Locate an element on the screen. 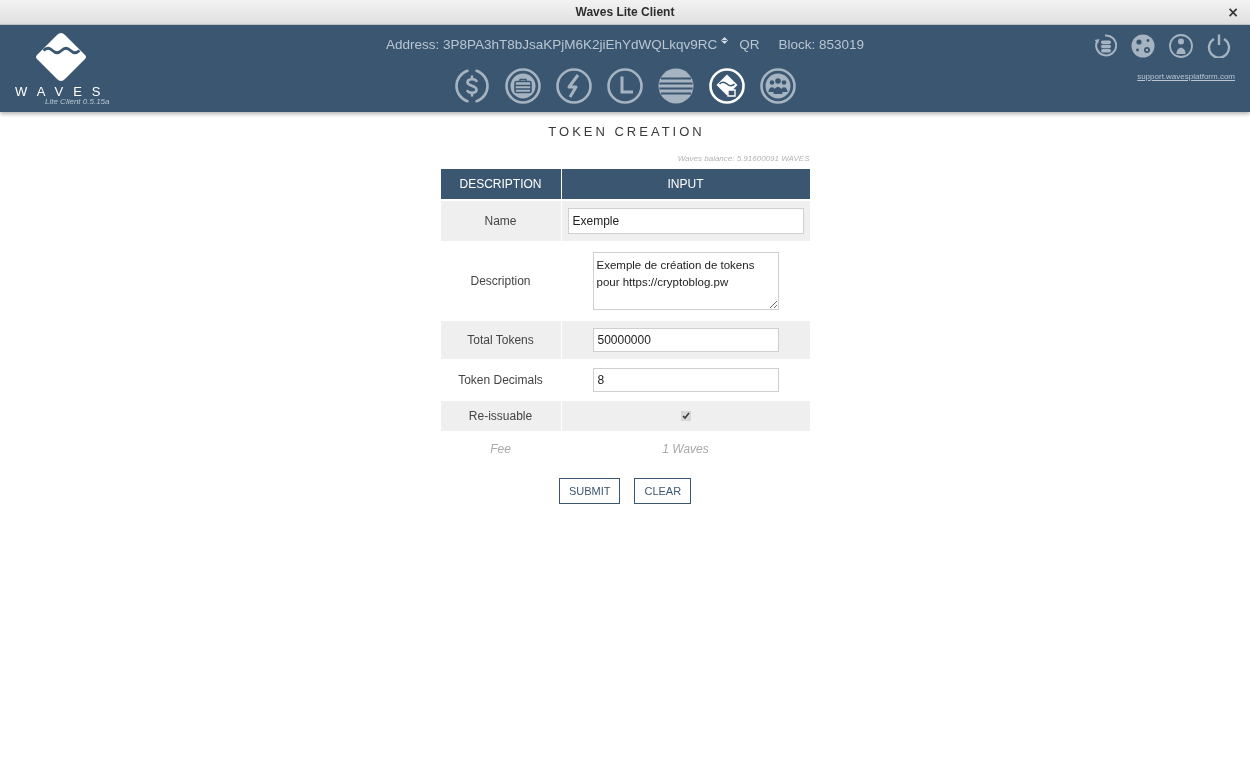 The image size is (1250, 760). textarea-field: Exemple de création de tokens pour https://cryptoblog.pw is located at coordinates (685, 281).